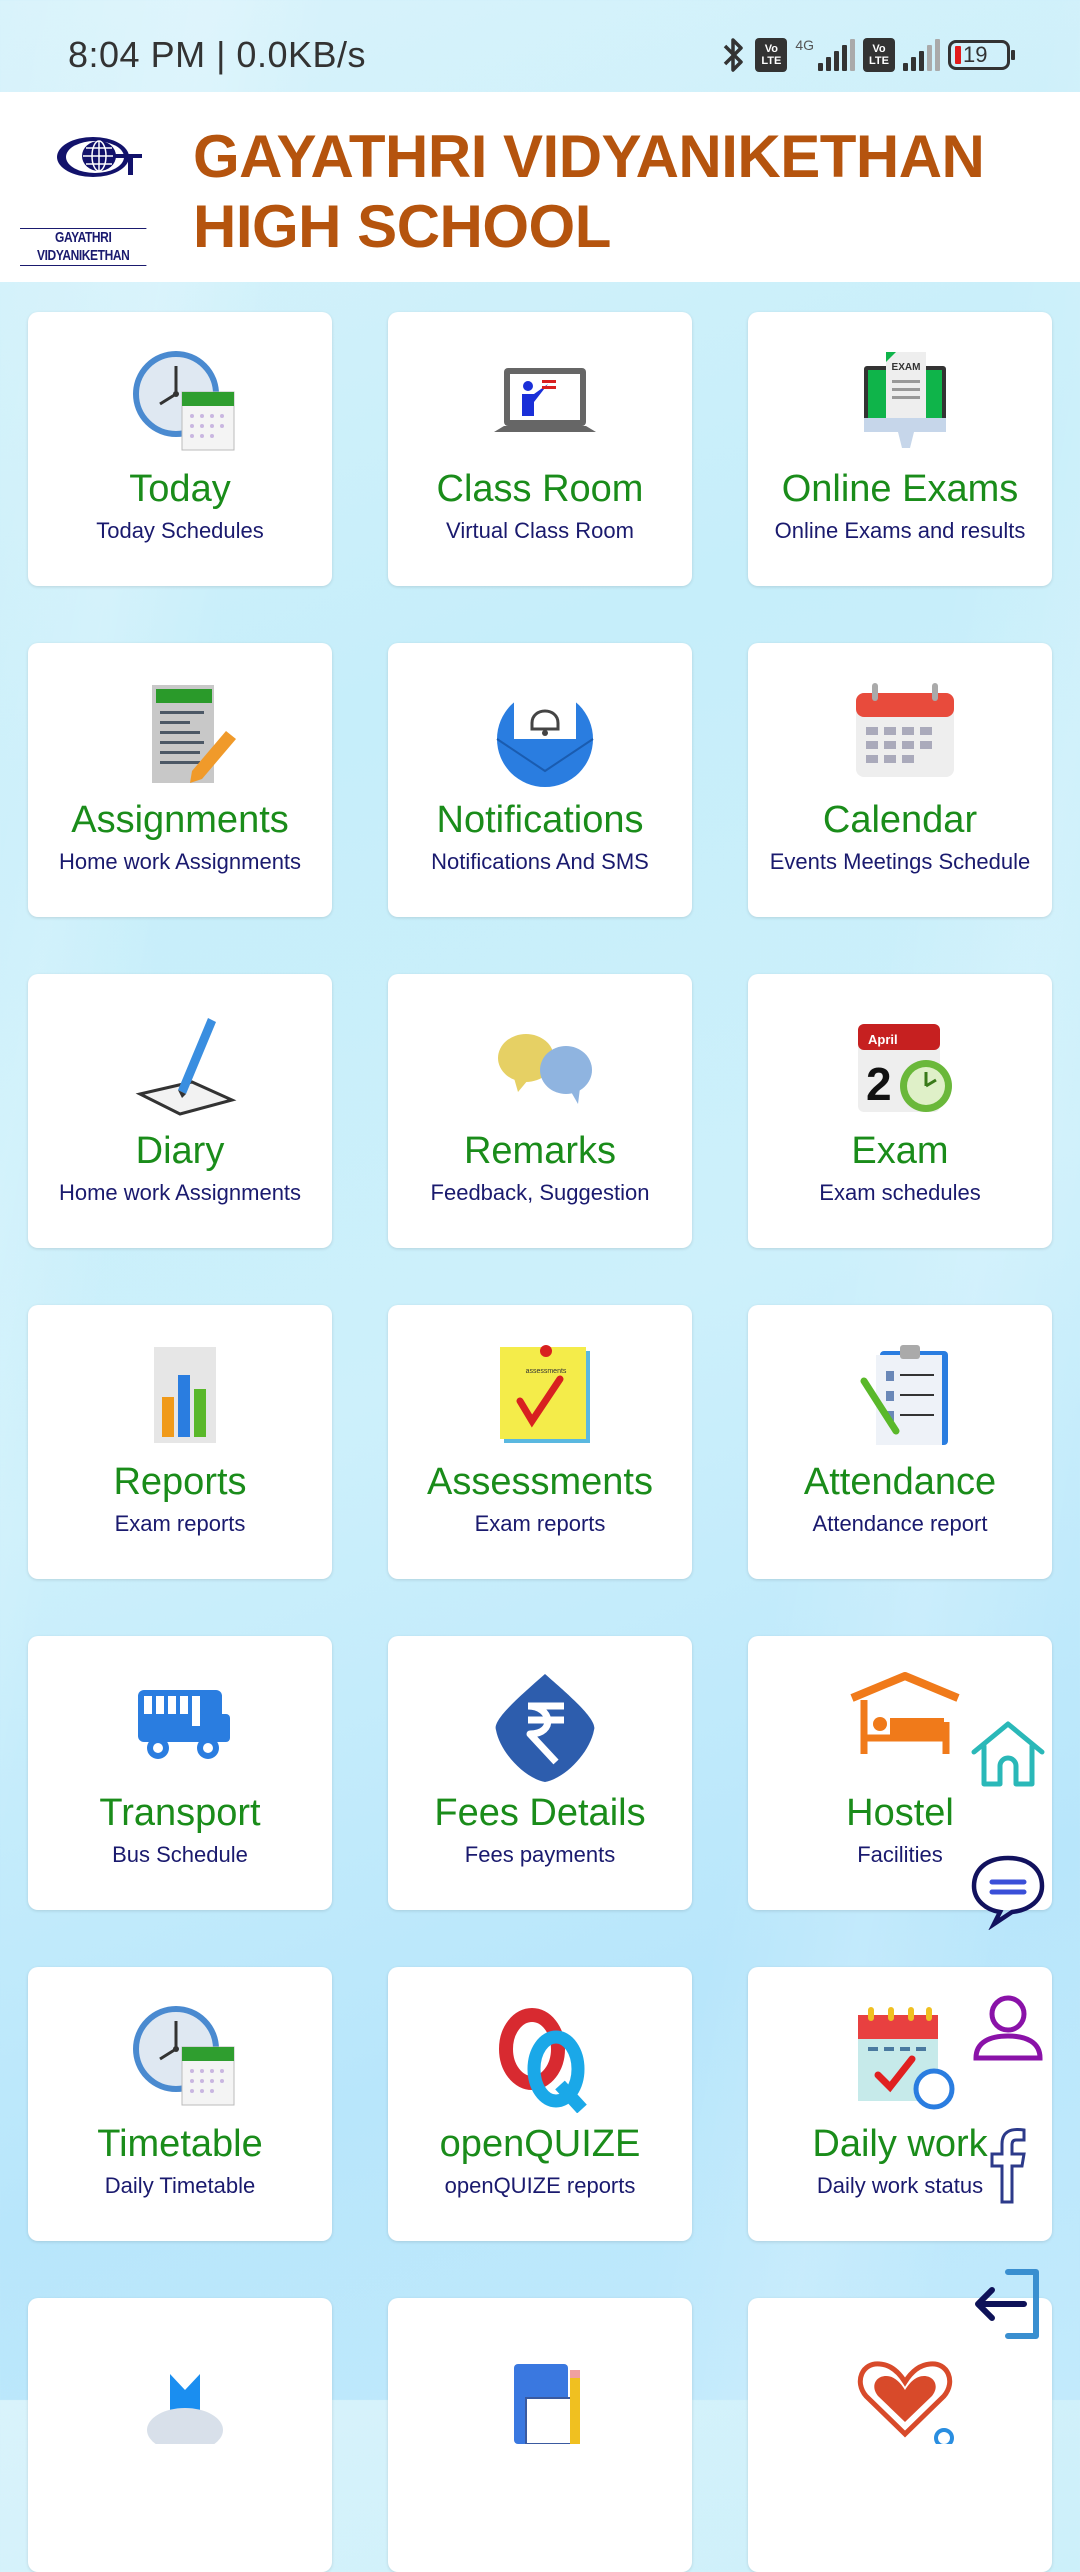 The image size is (1080, 2572). I want to click on home-button, so click(1008, 1756).